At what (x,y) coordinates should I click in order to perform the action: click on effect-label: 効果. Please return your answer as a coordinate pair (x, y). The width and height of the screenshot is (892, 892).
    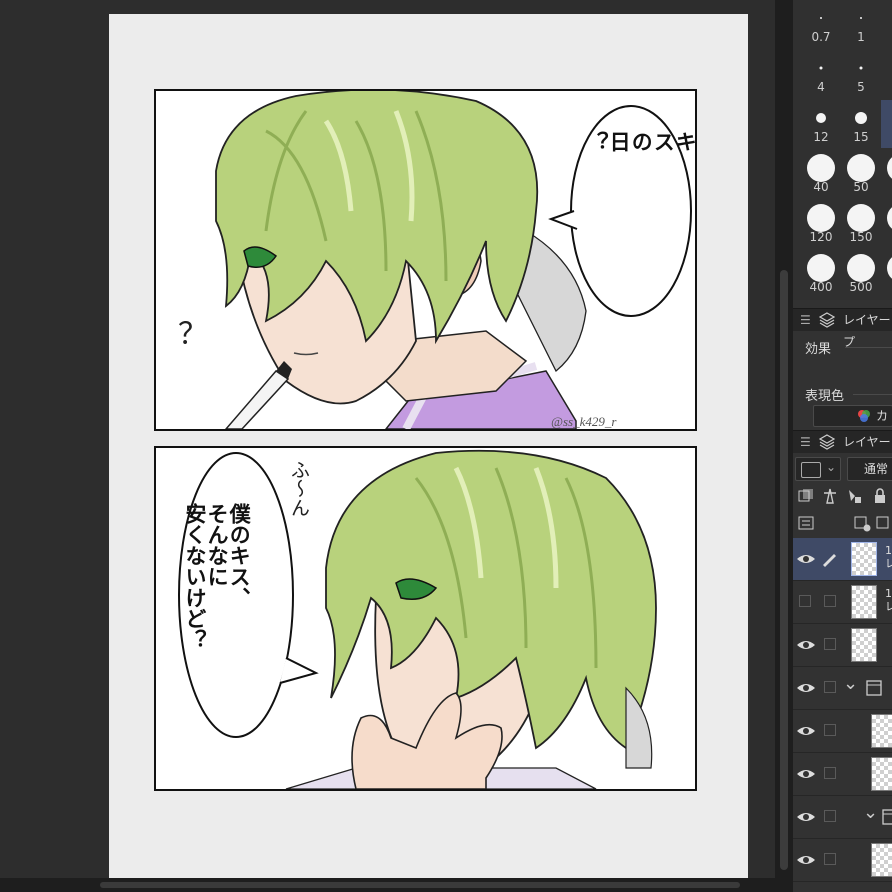
    Looking at the image, I should click on (818, 349).